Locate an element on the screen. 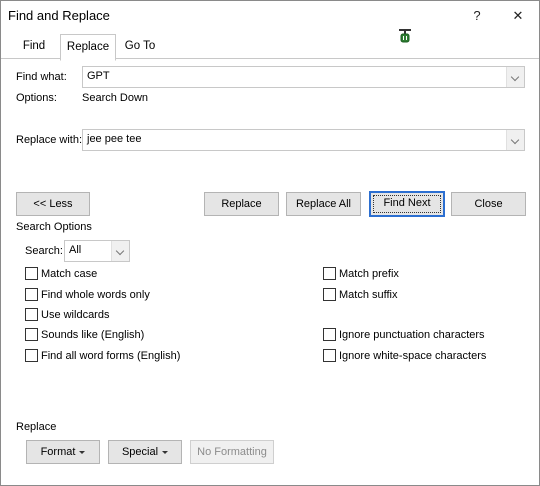 This screenshot has height=486, width=540. close-window-button: ✕ is located at coordinates (518, 16).